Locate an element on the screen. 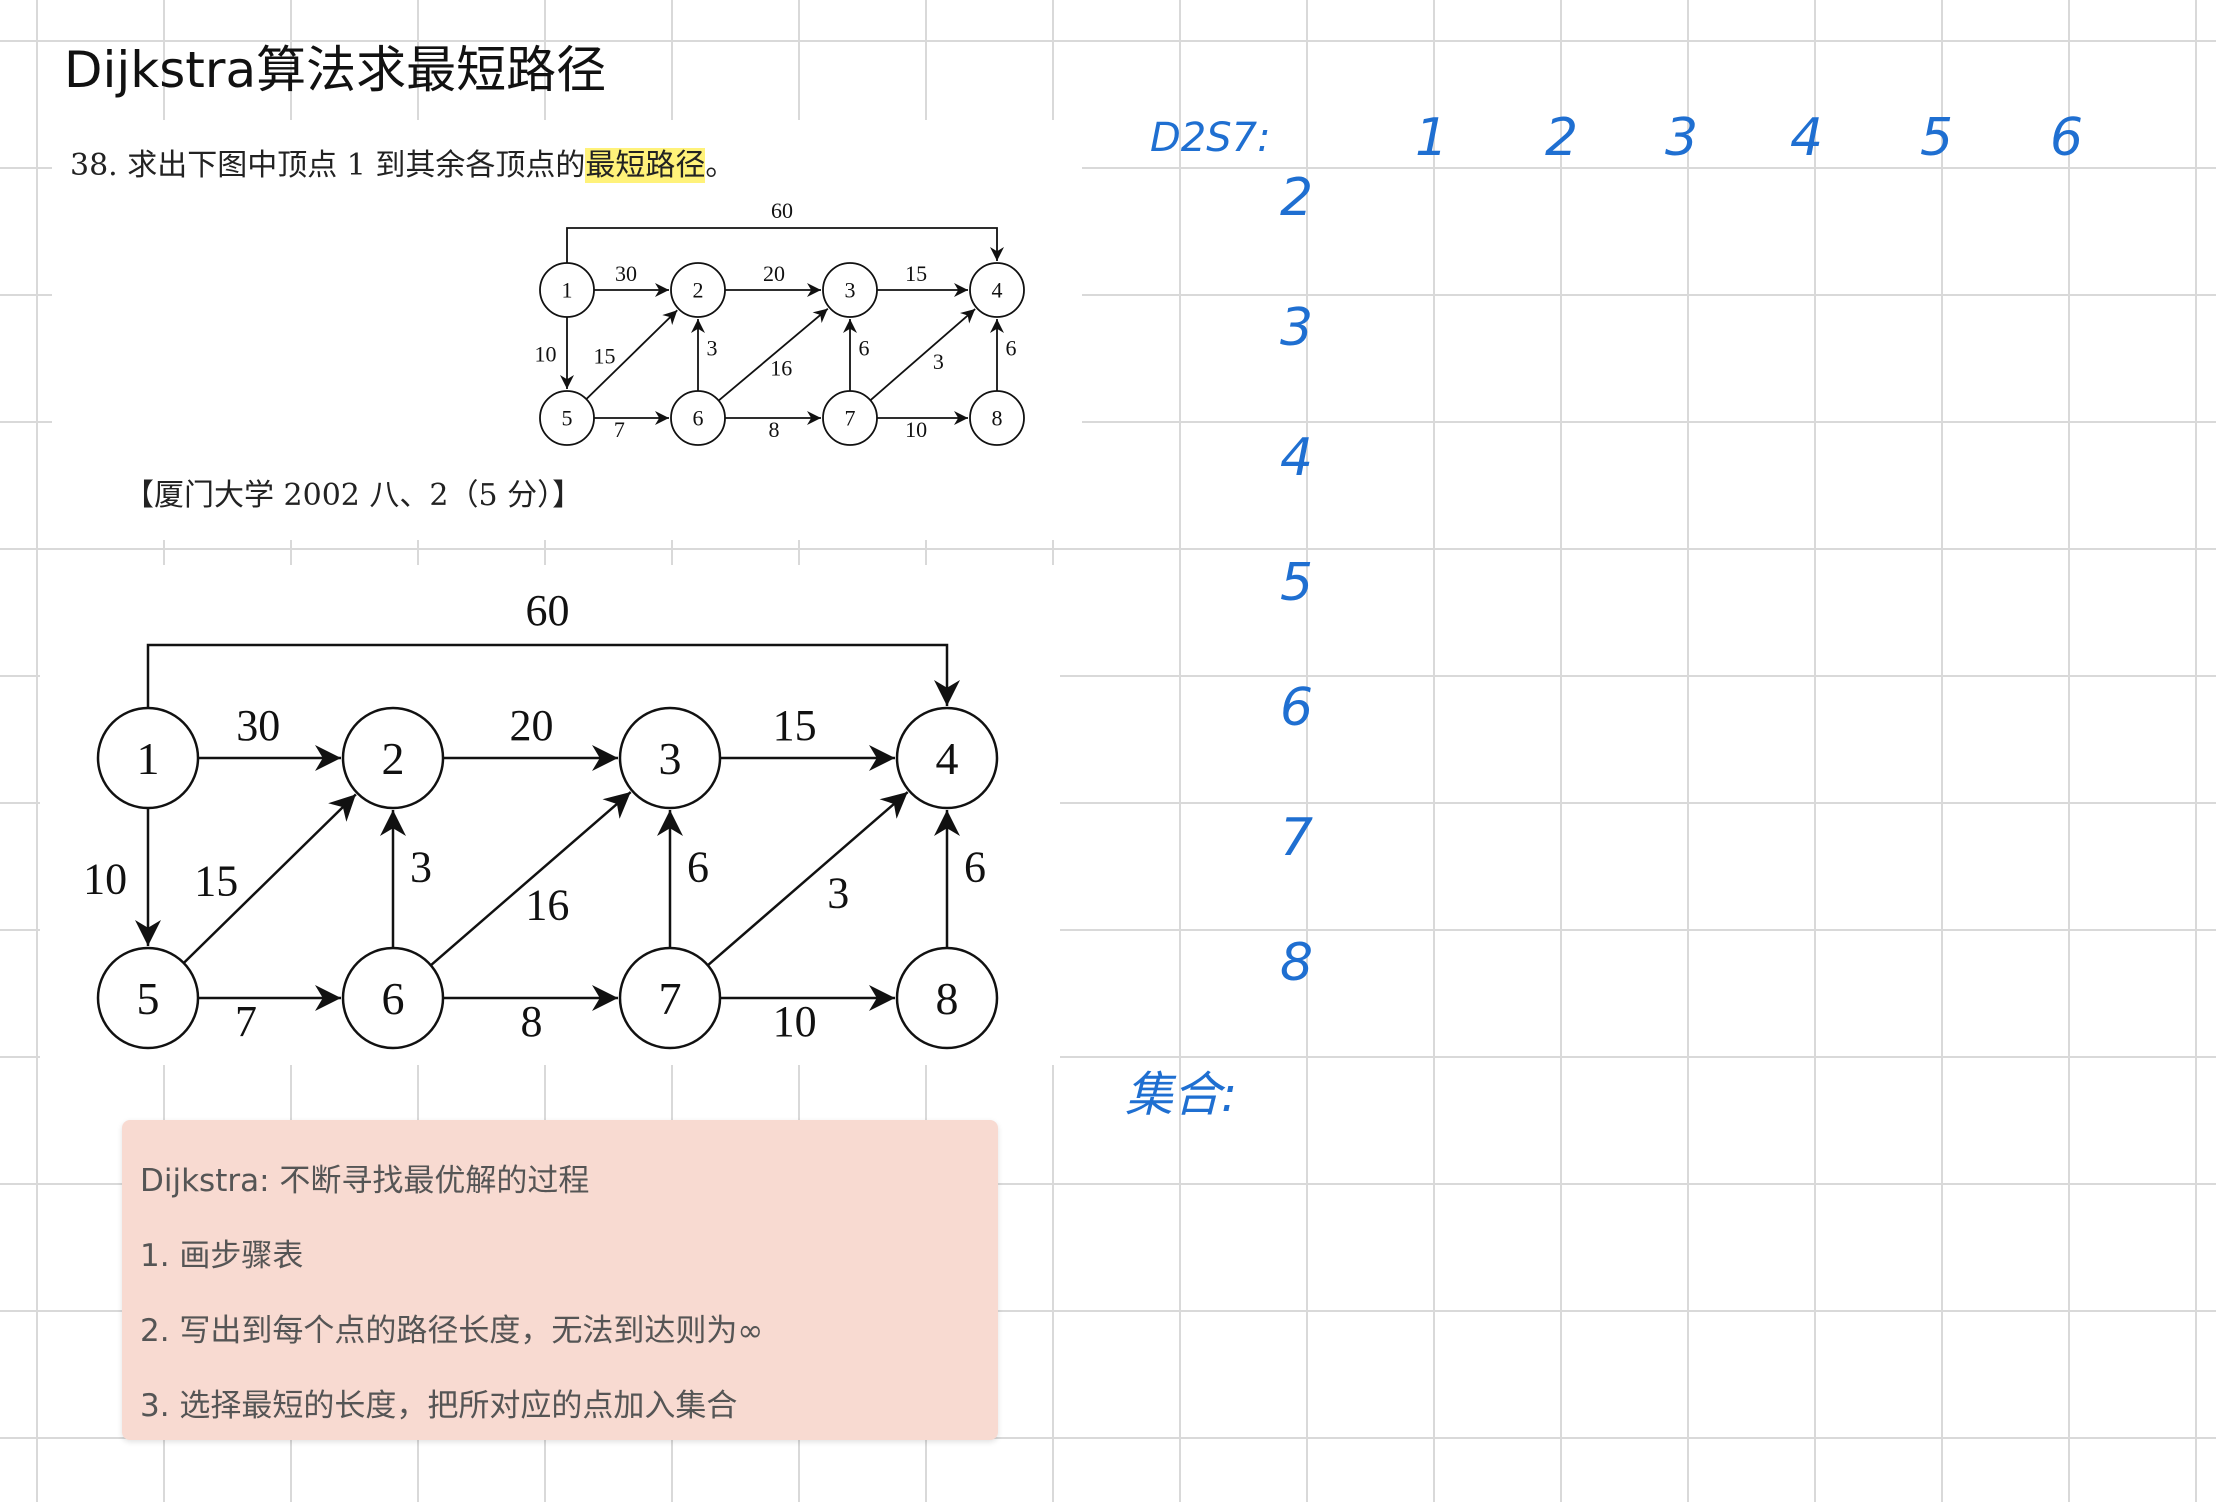 This screenshot has width=2216, height=1502. hand-col-6: 6 is located at coordinates (2067, 138).